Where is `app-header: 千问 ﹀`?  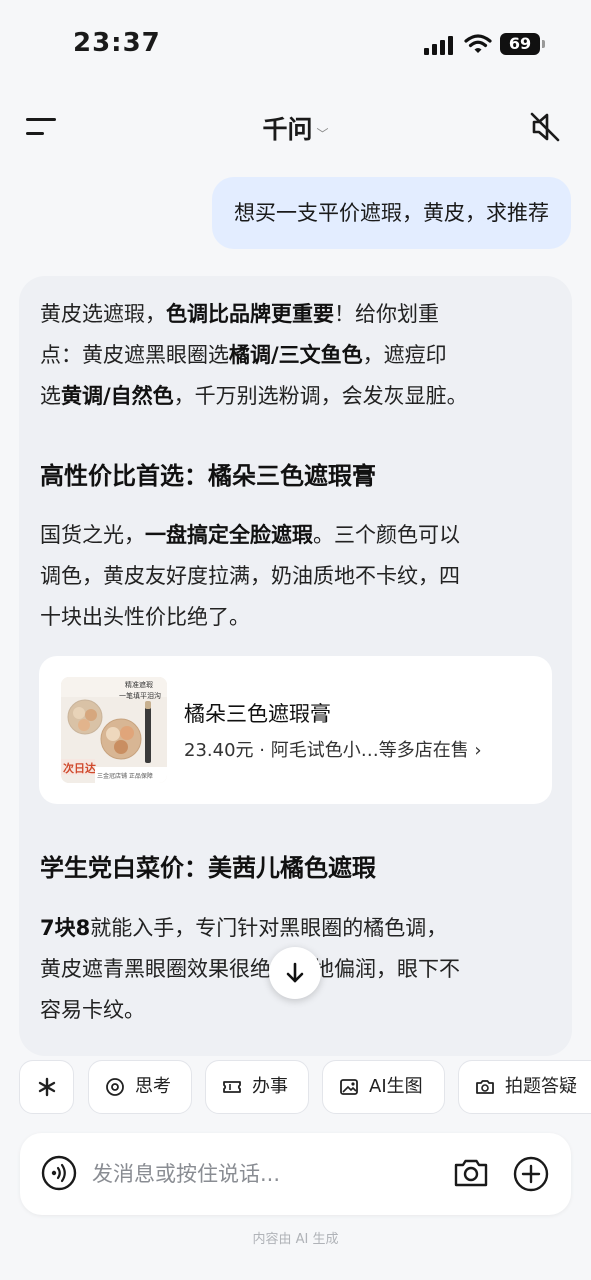 app-header: 千问 ﹀ is located at coordinates (295, 128).